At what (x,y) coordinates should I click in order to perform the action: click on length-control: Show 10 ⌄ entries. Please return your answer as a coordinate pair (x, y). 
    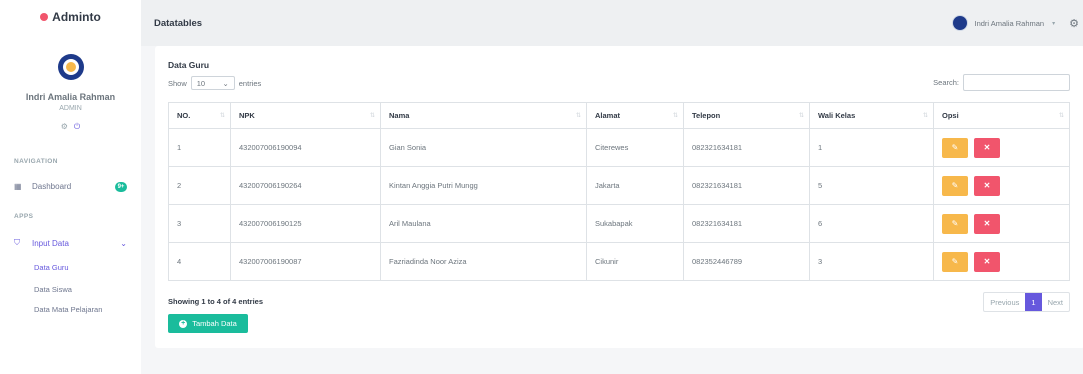
    Looking at the image, I should click on (214, 83).